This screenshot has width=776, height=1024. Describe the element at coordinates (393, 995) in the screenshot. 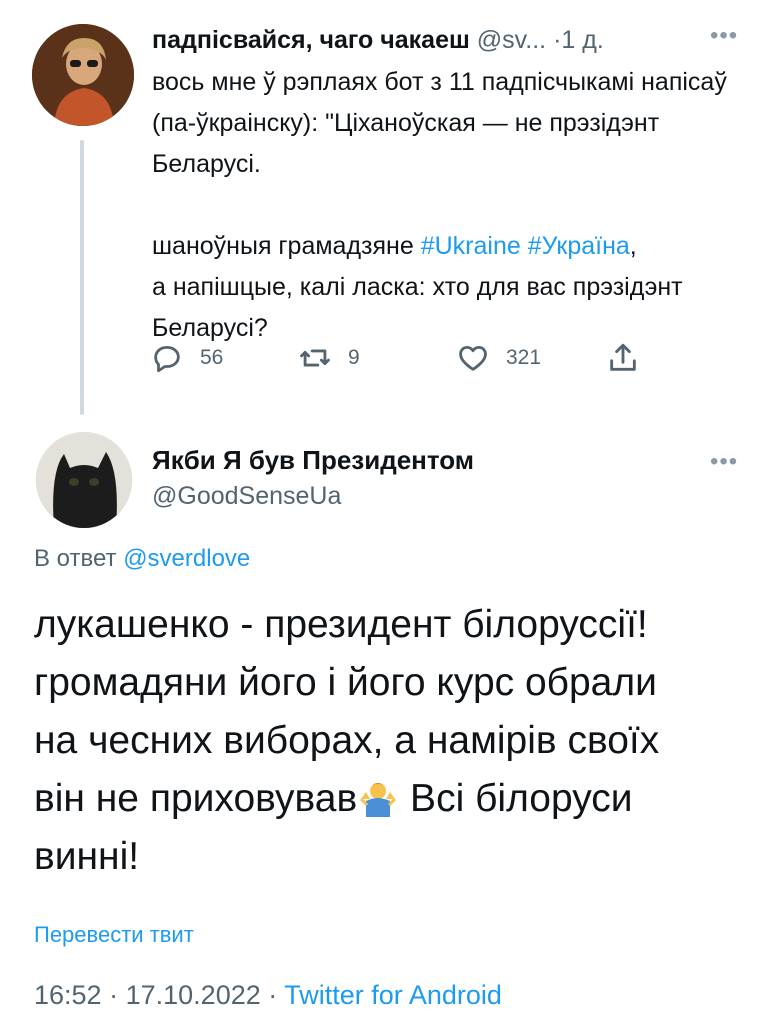

I see `tweet-source-link: Twitter for Android` at that location.